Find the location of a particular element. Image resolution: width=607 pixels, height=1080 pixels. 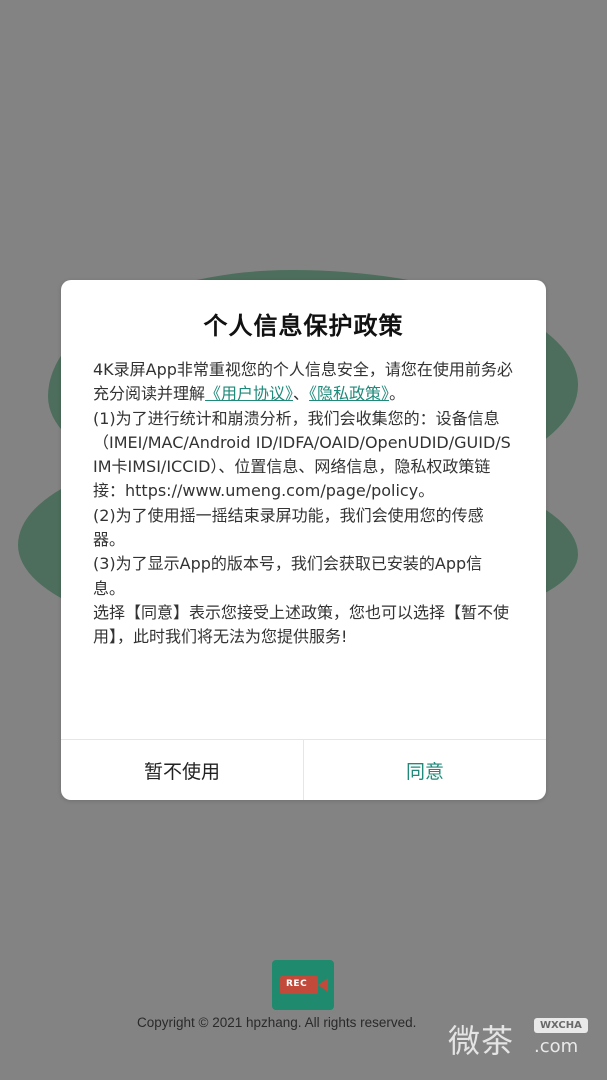

app-logo: REC is located at coordinates (303, 985).